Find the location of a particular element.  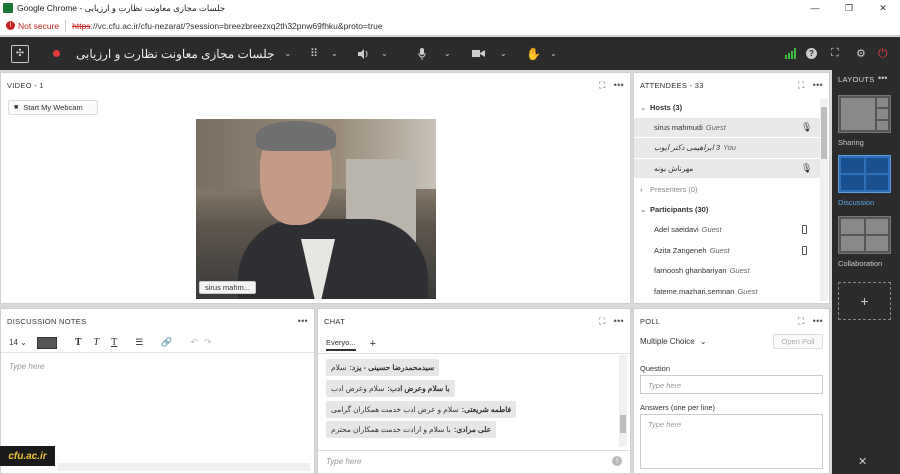

bold-icon: T is located at coordinates (78, 342).